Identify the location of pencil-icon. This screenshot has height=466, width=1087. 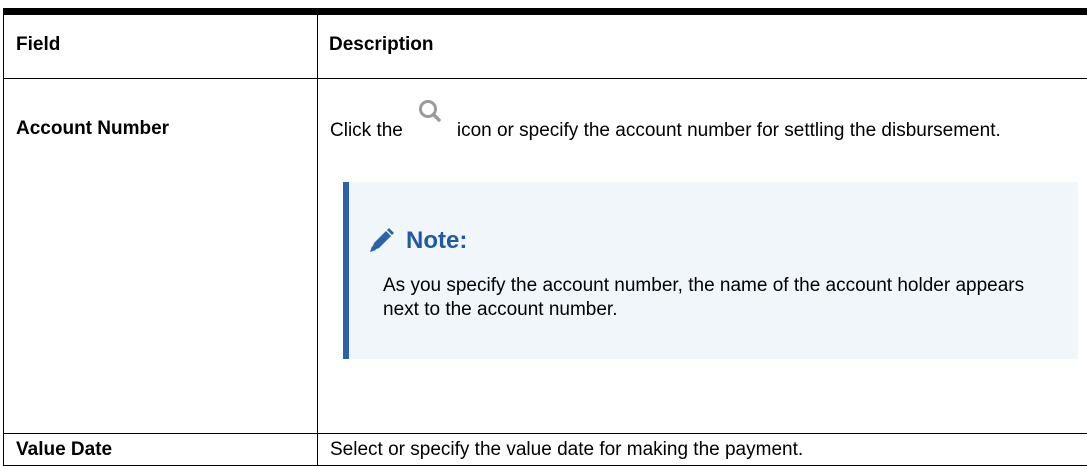
(381, 241).